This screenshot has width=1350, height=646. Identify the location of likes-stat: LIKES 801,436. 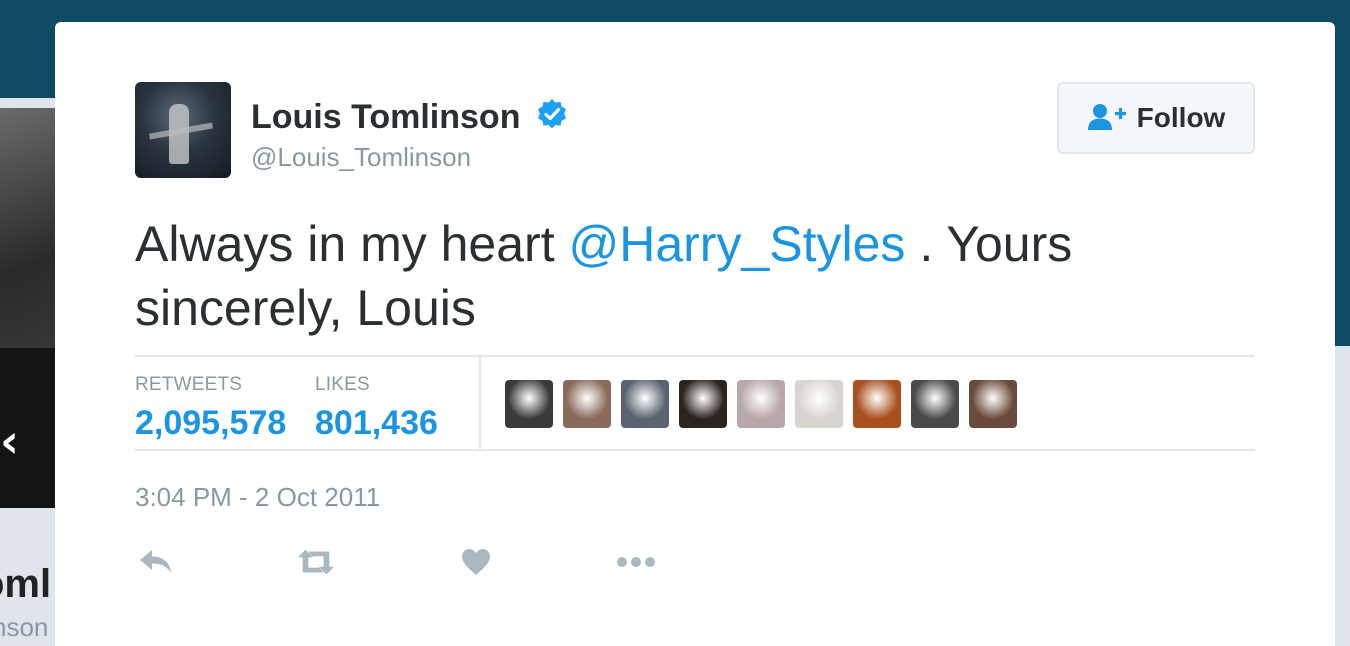
(376, 408).